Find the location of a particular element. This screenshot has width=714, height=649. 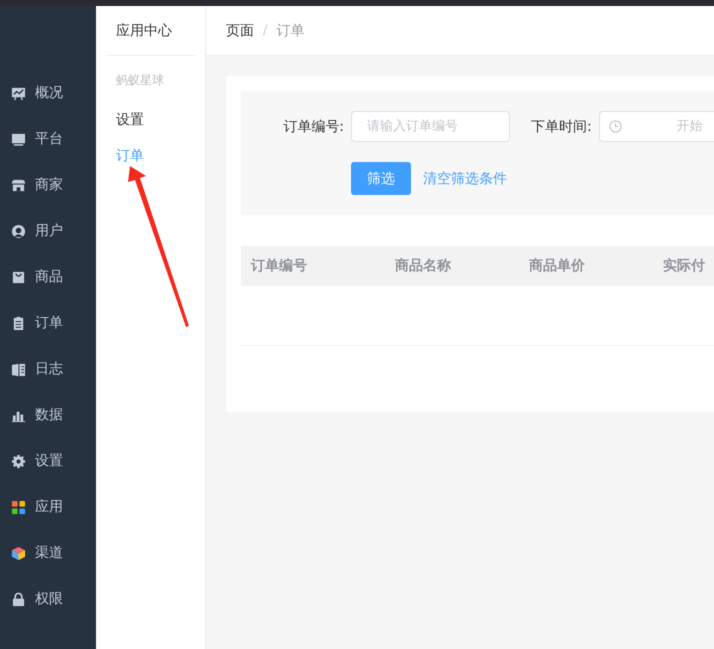

sidebar-item: 商家 is located at coordinates (49, 185).